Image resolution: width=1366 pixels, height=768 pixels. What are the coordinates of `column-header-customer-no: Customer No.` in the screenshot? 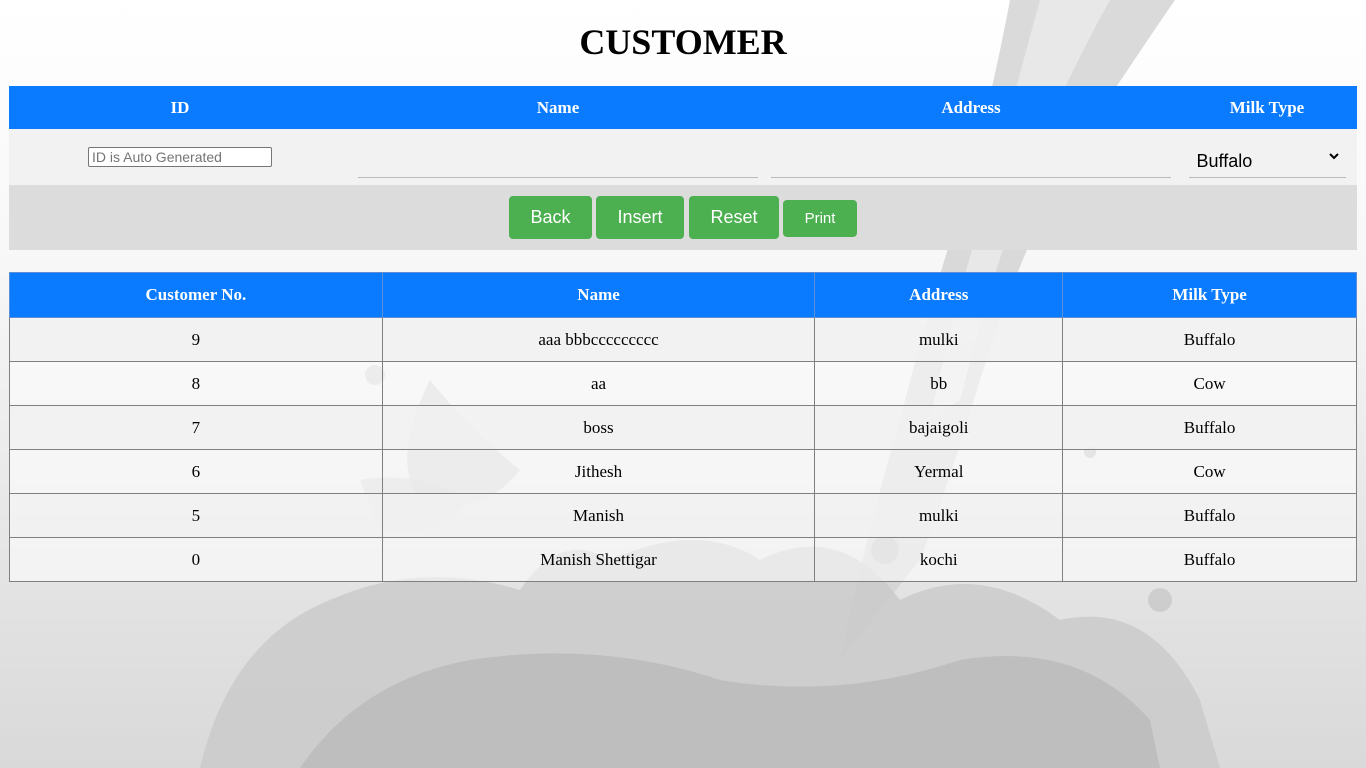 It's located at (196, 295).